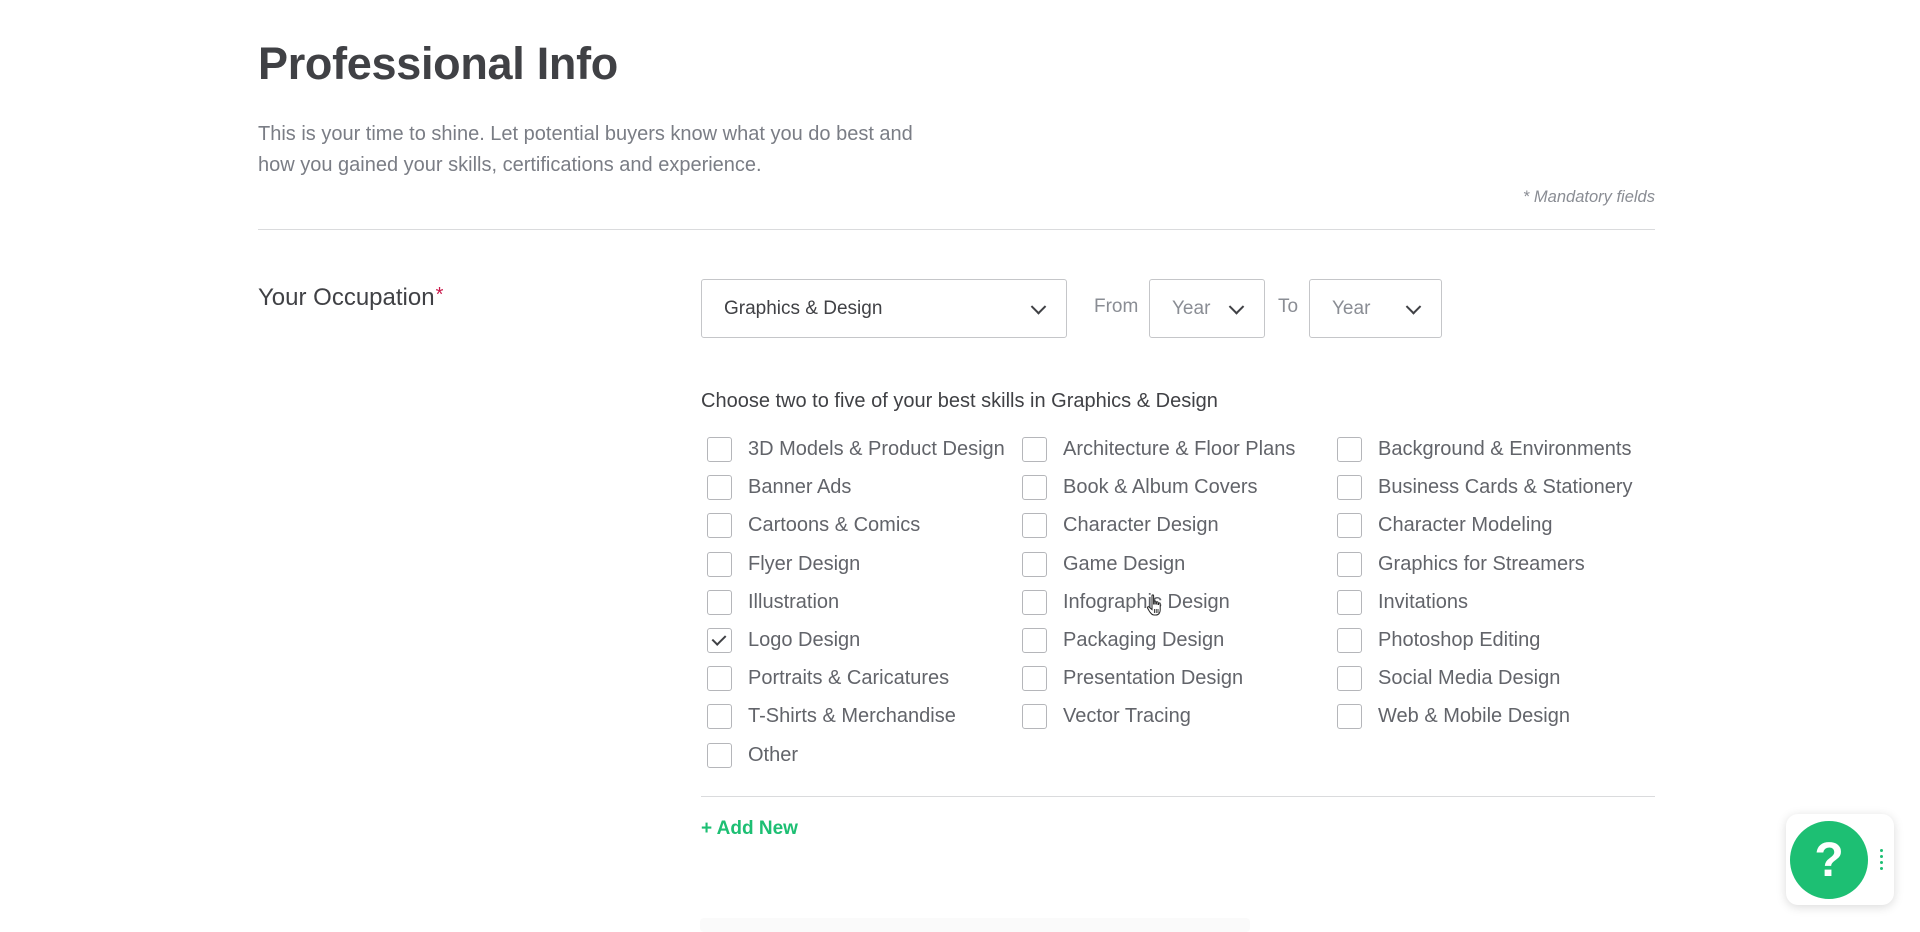  Describe the element at coordinates (876, 449) in the screenshot. I see `skill-label: 3D Models & Product Design` at that location.